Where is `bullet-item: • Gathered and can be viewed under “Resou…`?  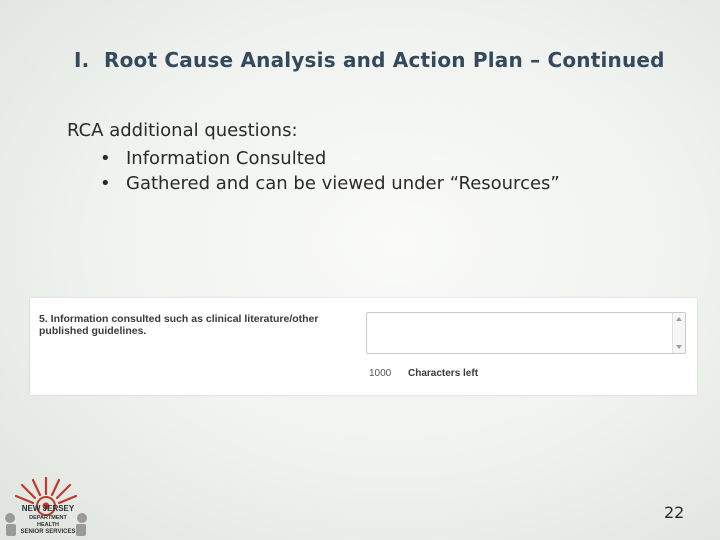 bullet-item: • Gathered and can be viewed under “Resou… is located at coordinates (330, 183).